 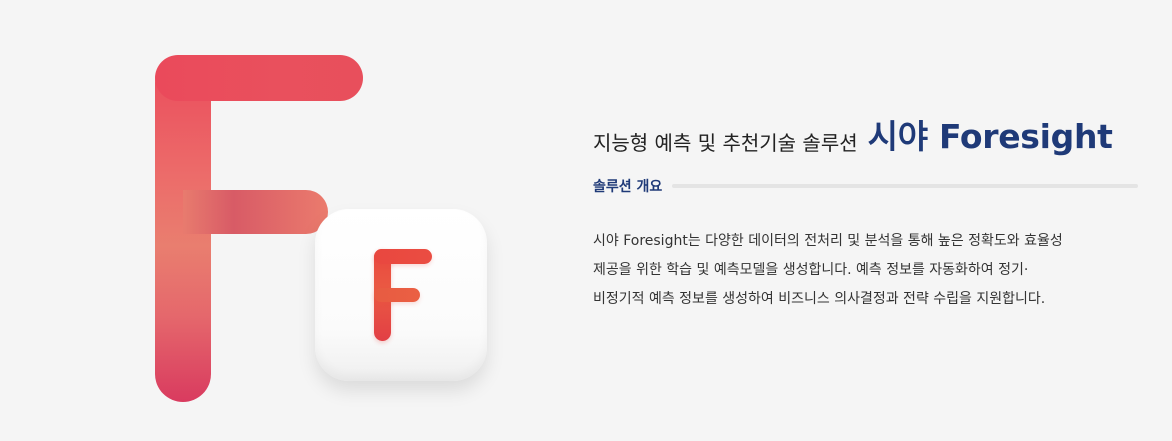 I want to click on foresight-logo-middle-bar, so click(x=255, y=212).